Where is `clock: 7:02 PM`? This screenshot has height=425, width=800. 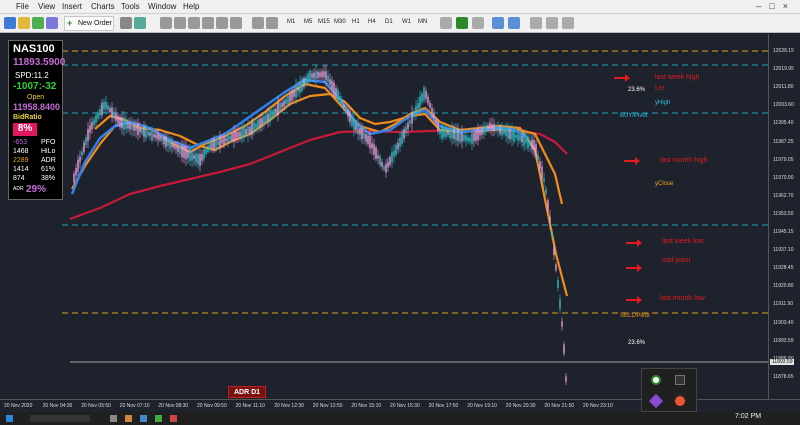
clock: 7:02 PM is located at coordinates (748, 416).